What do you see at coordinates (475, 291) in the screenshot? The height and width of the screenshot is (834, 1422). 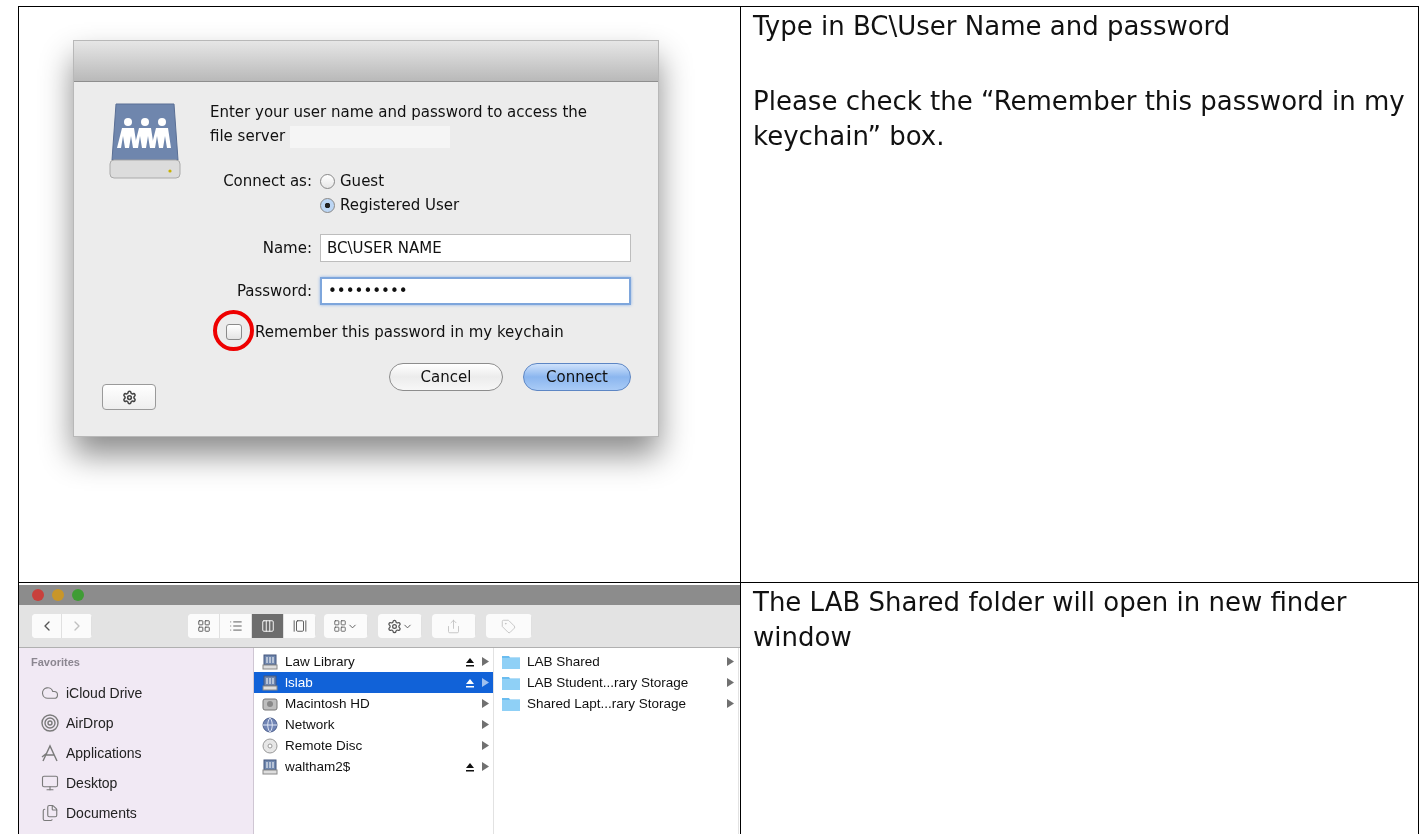 I see `text-field: •••••••••` at bounding box center [475, 291].